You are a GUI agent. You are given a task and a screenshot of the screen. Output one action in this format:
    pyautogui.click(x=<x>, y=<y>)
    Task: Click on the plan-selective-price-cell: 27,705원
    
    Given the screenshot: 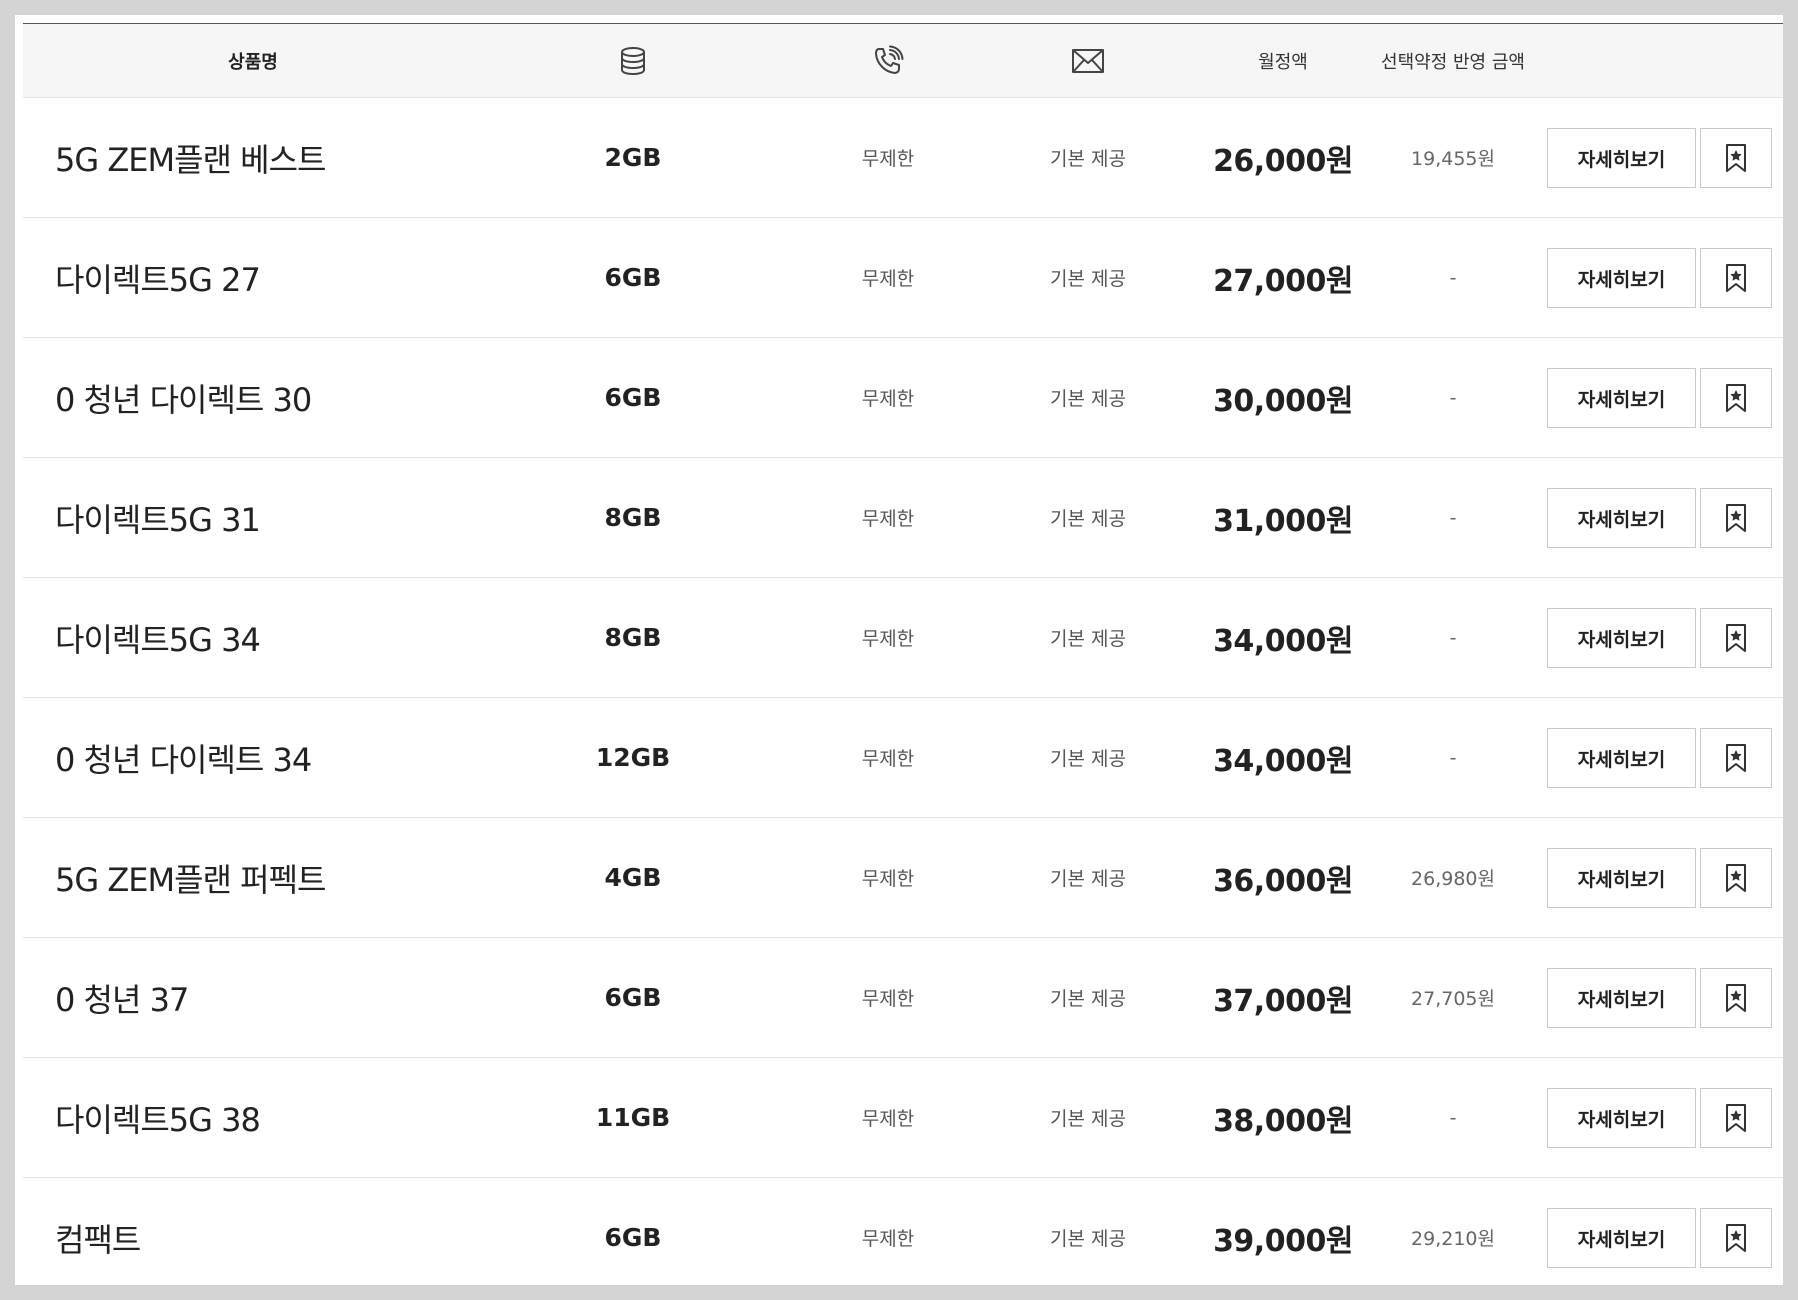 What is the action you would take?
    pyautogui.click(x=1453, y=997)
    